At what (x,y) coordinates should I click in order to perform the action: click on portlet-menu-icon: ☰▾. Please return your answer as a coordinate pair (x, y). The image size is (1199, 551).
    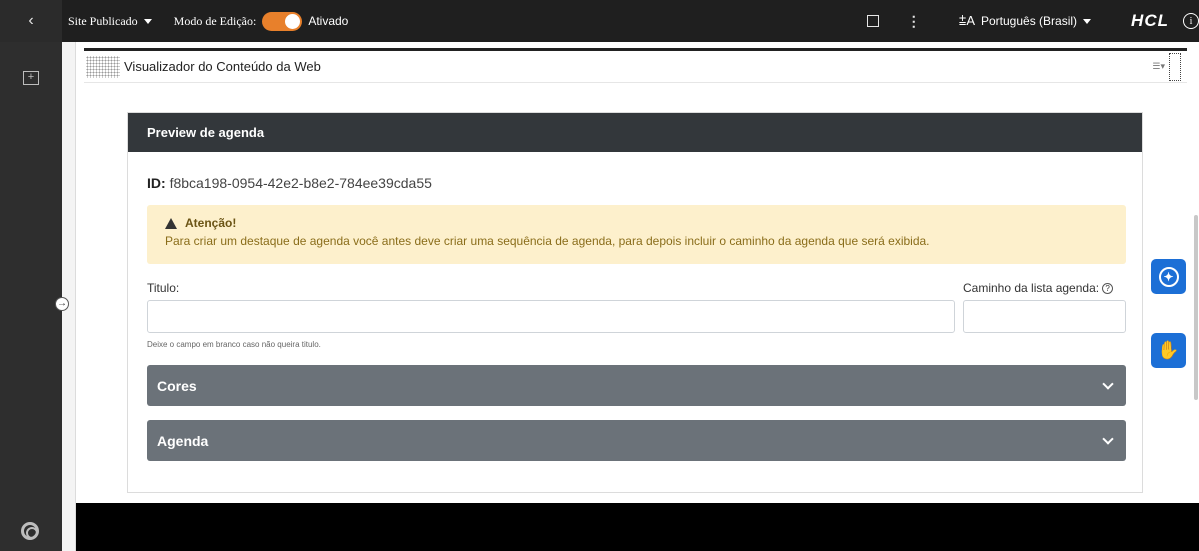
    Looking at the image, I should click on (1158, 66).